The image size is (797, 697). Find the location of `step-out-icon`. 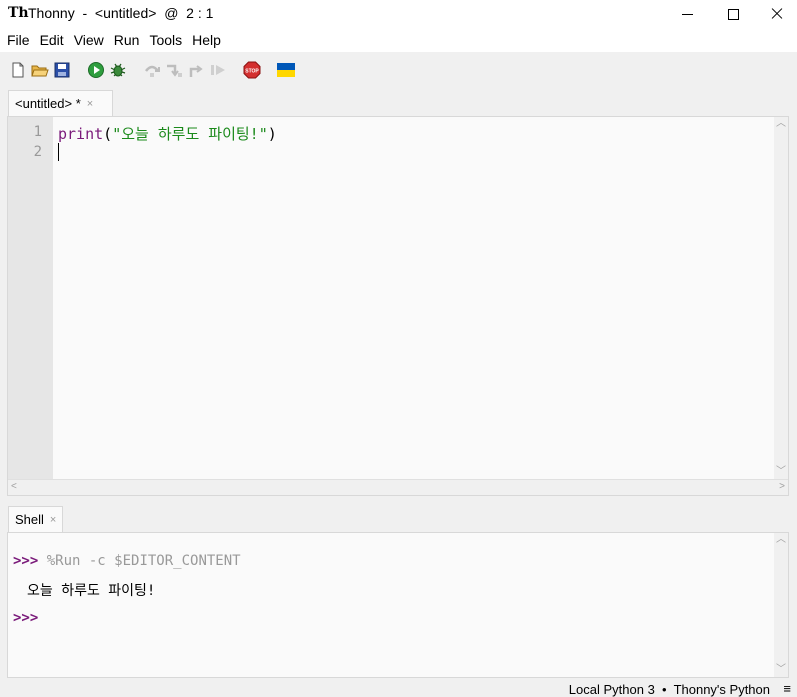

step-out-icon is located at coordinates (196, 71).